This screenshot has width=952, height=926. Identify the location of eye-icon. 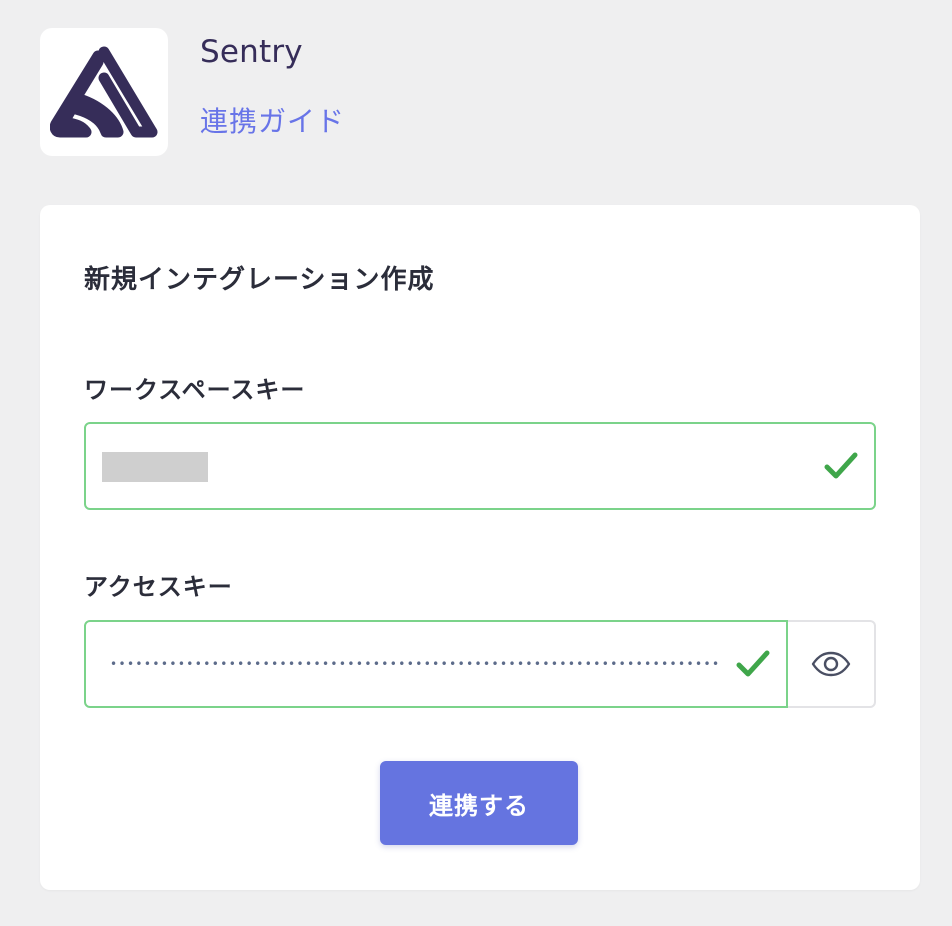
(831, 664).